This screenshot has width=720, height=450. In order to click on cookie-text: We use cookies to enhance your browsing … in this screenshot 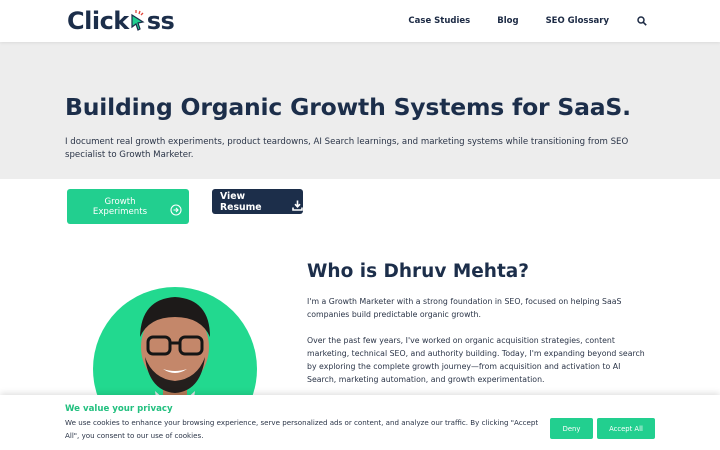, I will do `click(302, 429)`.